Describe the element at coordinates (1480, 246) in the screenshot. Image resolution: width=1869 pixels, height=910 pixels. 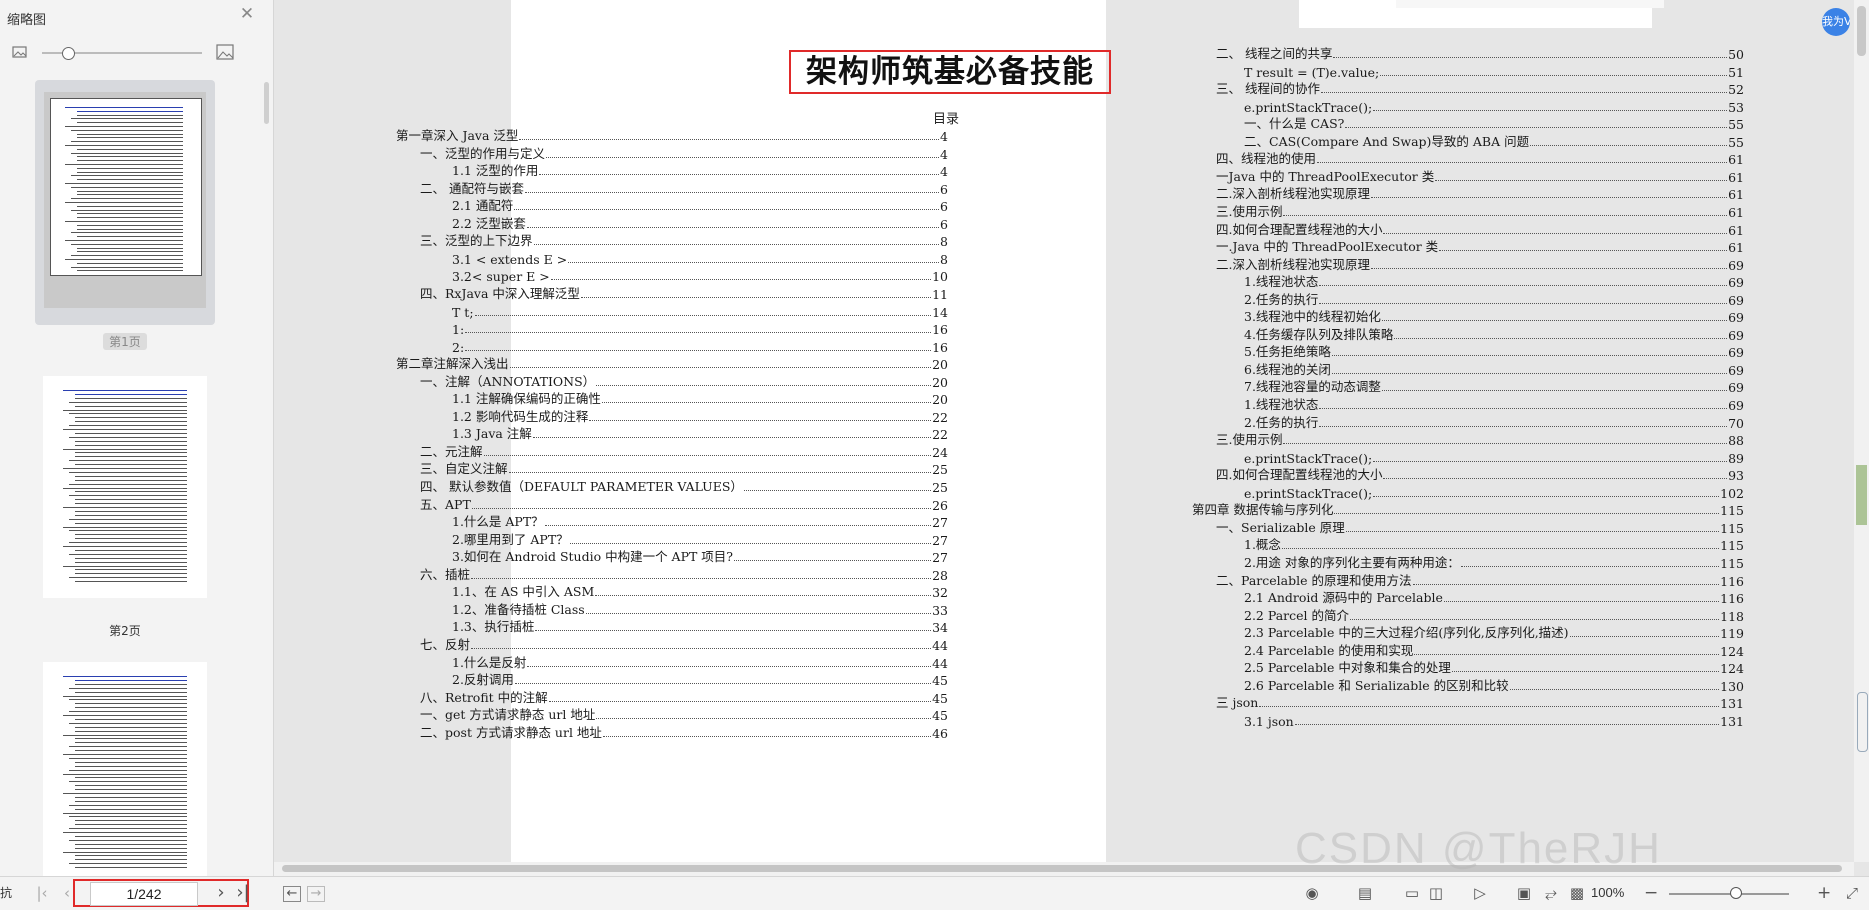
I see `toc-entry: 一.Java 中的 ThreadPoolExecutor 类 61` at that location.